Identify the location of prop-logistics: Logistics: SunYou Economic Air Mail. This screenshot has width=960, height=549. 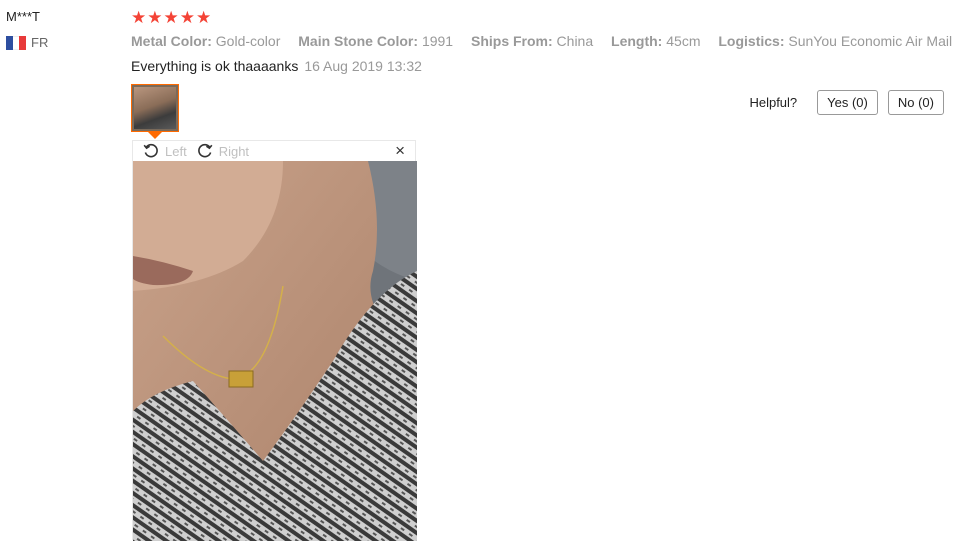
(835, 41).